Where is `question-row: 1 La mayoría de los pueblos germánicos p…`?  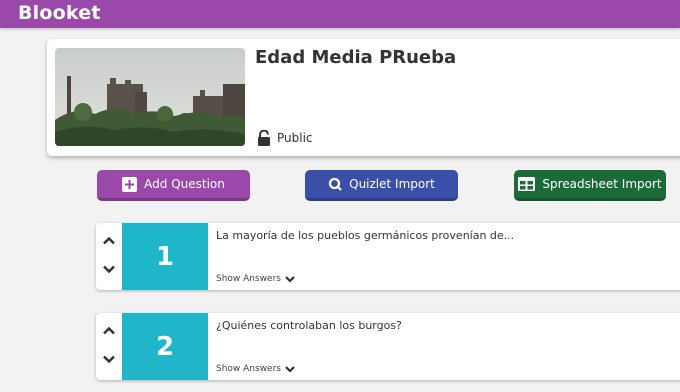 question-row: 1 La mayoría de los pueblos germánicos p… is located at coordinates (388, 256).